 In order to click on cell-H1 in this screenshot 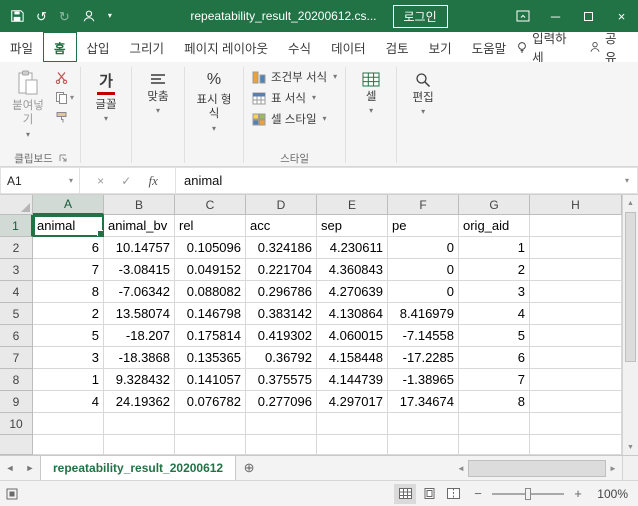, I will do `click(576, 226)`.